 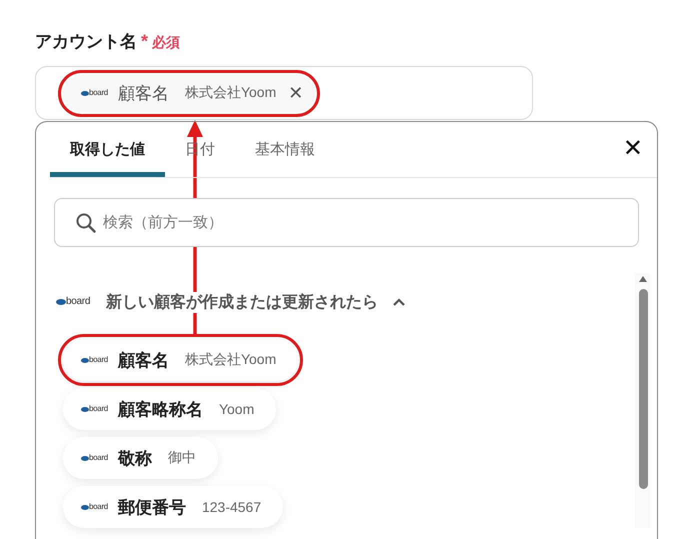 What do you see at coordinates (107, 149) in the screenshot?
I see `tab: 取得した値` at bounding box center [107, 149].